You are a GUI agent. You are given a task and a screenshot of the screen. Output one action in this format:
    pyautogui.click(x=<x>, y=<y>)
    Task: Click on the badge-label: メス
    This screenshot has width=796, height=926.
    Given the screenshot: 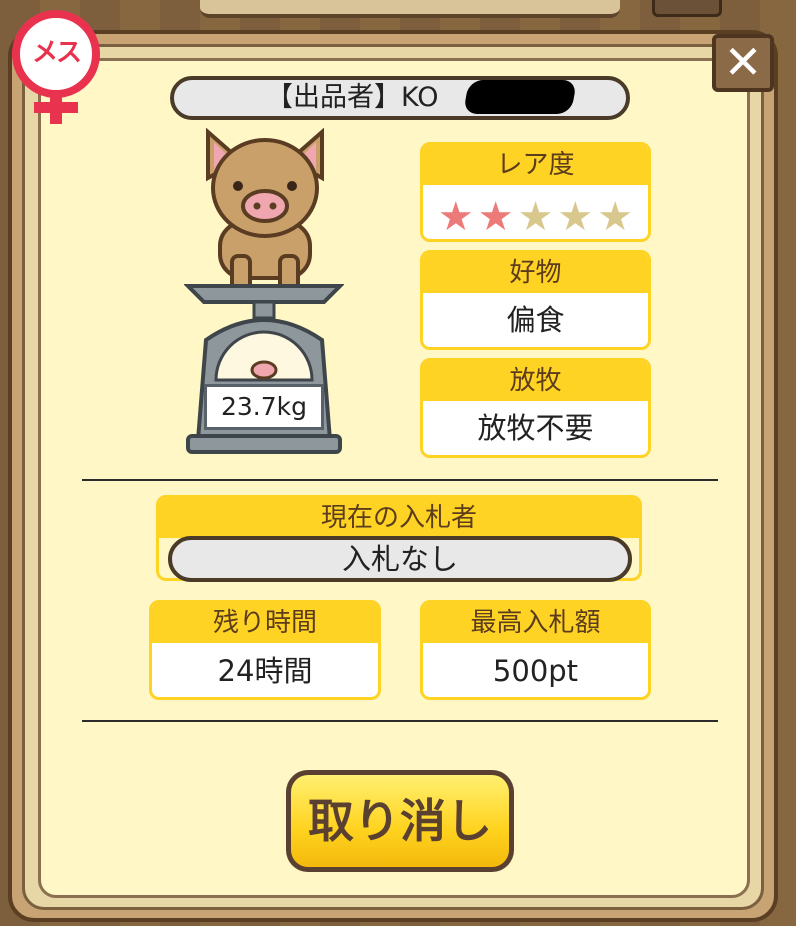 What is the action you would take?
    pyautogui.click(x=56, y=53)
    